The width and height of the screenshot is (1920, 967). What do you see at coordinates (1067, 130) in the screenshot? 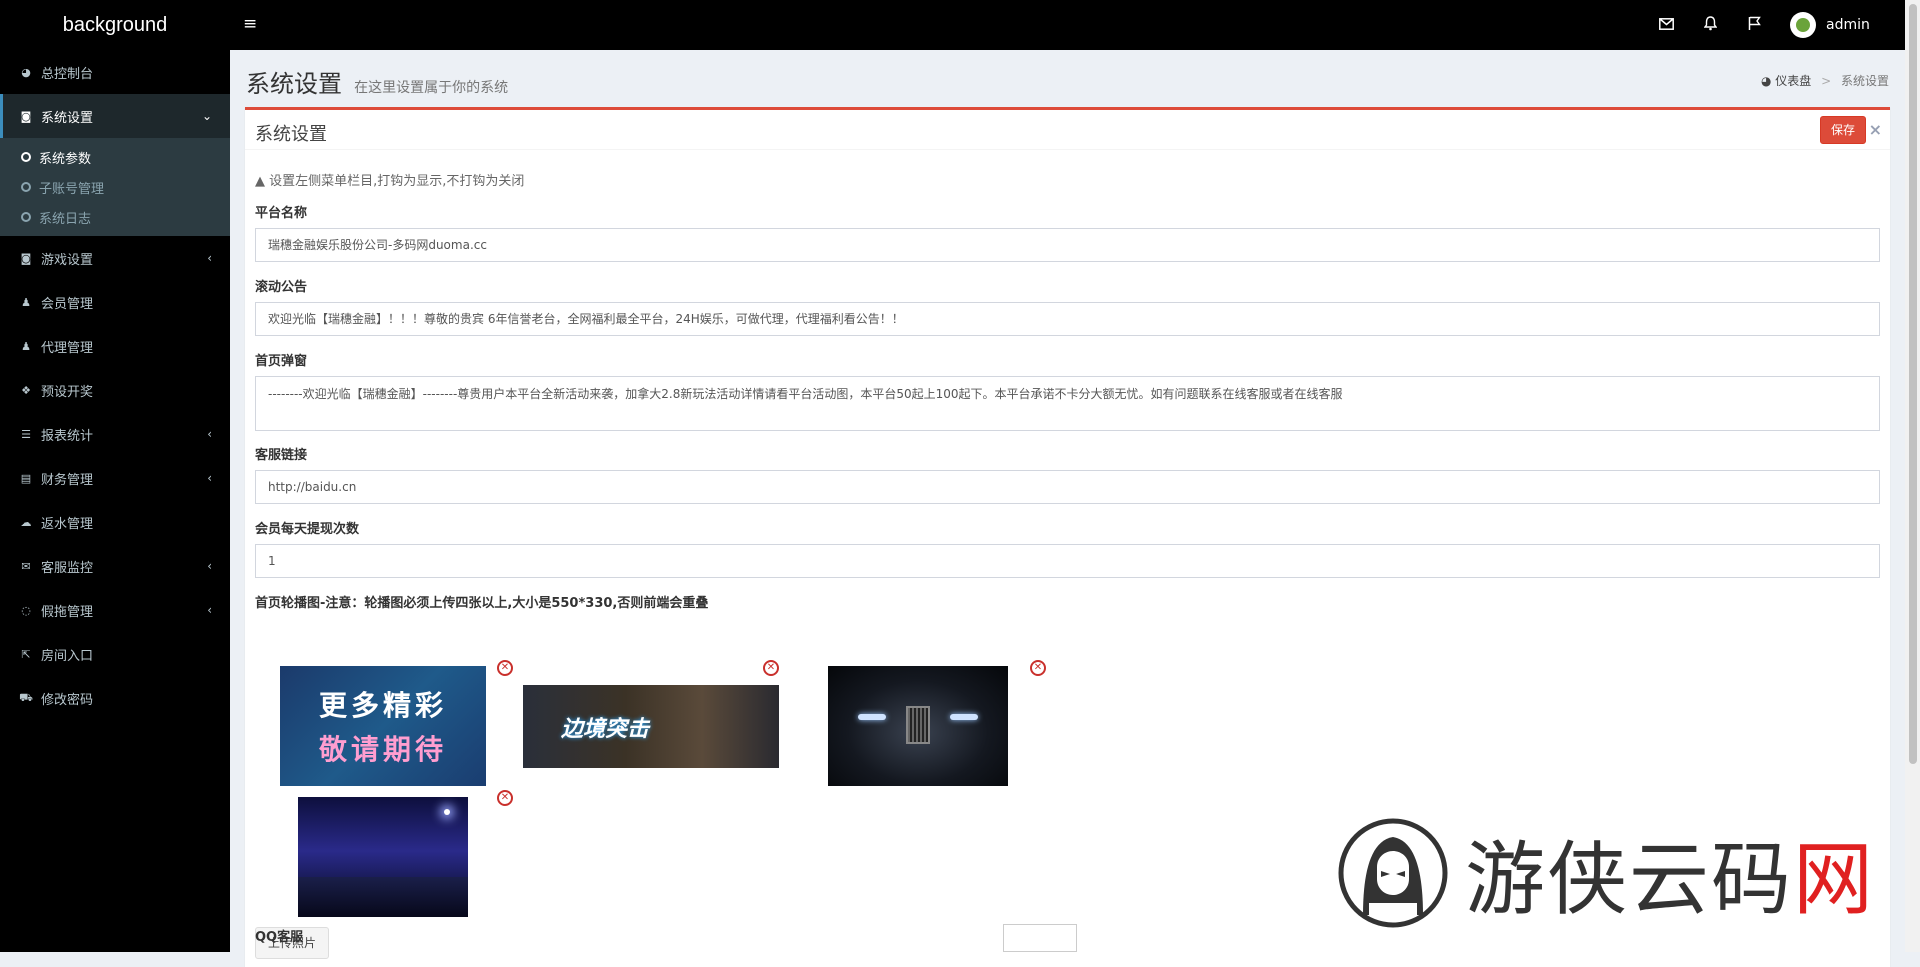
I see `box-header: 系统设置 保存 ×` at bounding box center [1067, 130].